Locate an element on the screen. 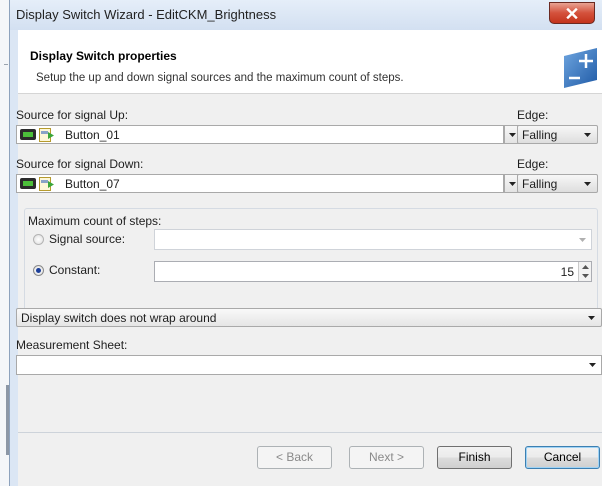 Image resolution: width=602 pixels, height=486 pixels. next-button: Next > is located at coordinates (386, 457).